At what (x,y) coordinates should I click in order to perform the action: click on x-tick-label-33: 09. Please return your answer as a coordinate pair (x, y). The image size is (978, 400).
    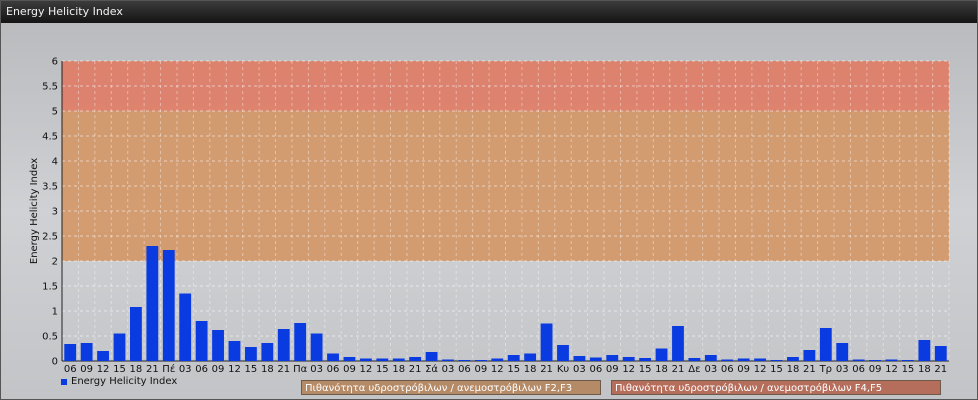
    Looking at the image, I should click on (612, 369).